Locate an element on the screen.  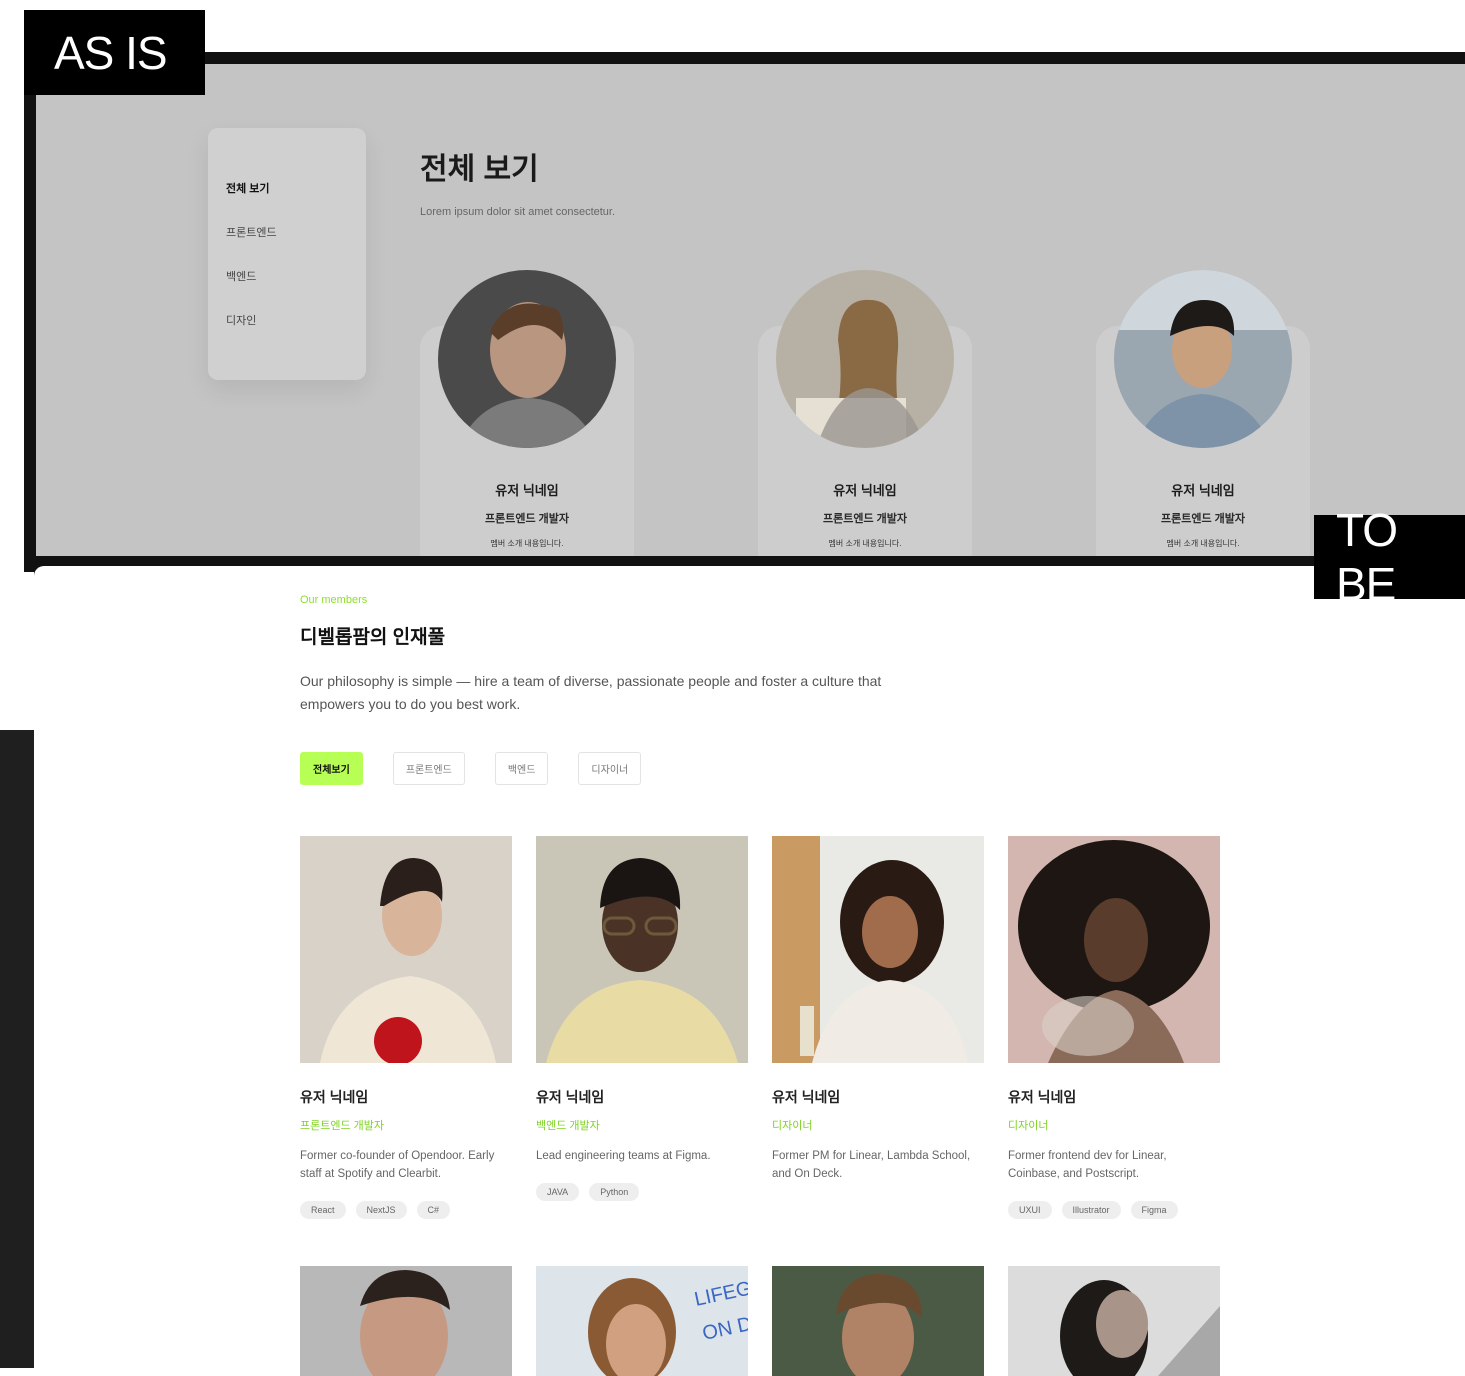
member-description: Lead engineering teams at Figma. is located at coordinates (623, 1156).